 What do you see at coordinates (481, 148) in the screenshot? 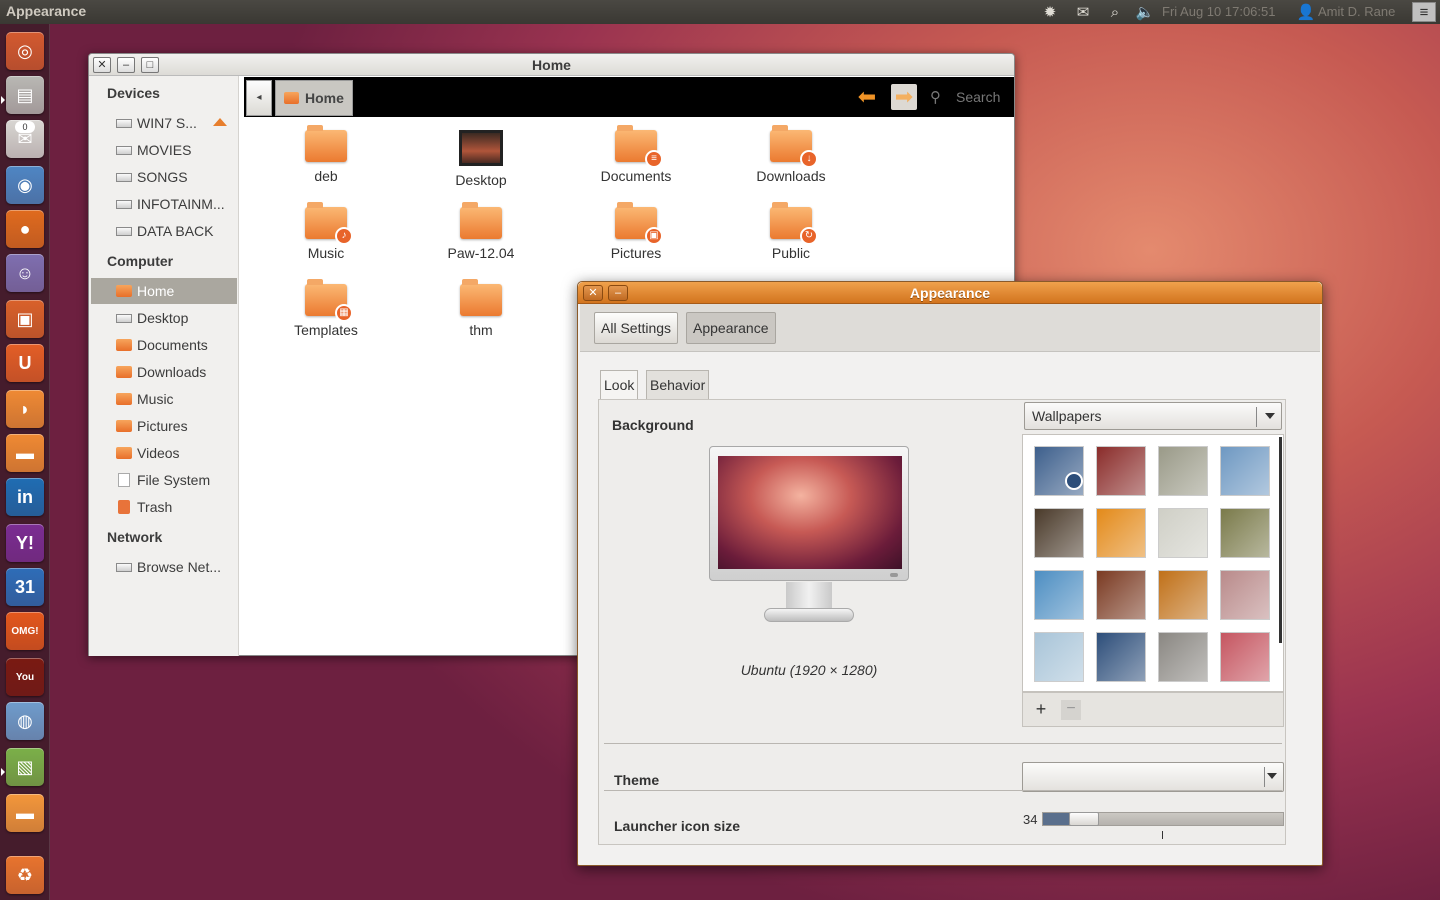
I see `desktop-folder-icon` at bounding box center [481, 148].